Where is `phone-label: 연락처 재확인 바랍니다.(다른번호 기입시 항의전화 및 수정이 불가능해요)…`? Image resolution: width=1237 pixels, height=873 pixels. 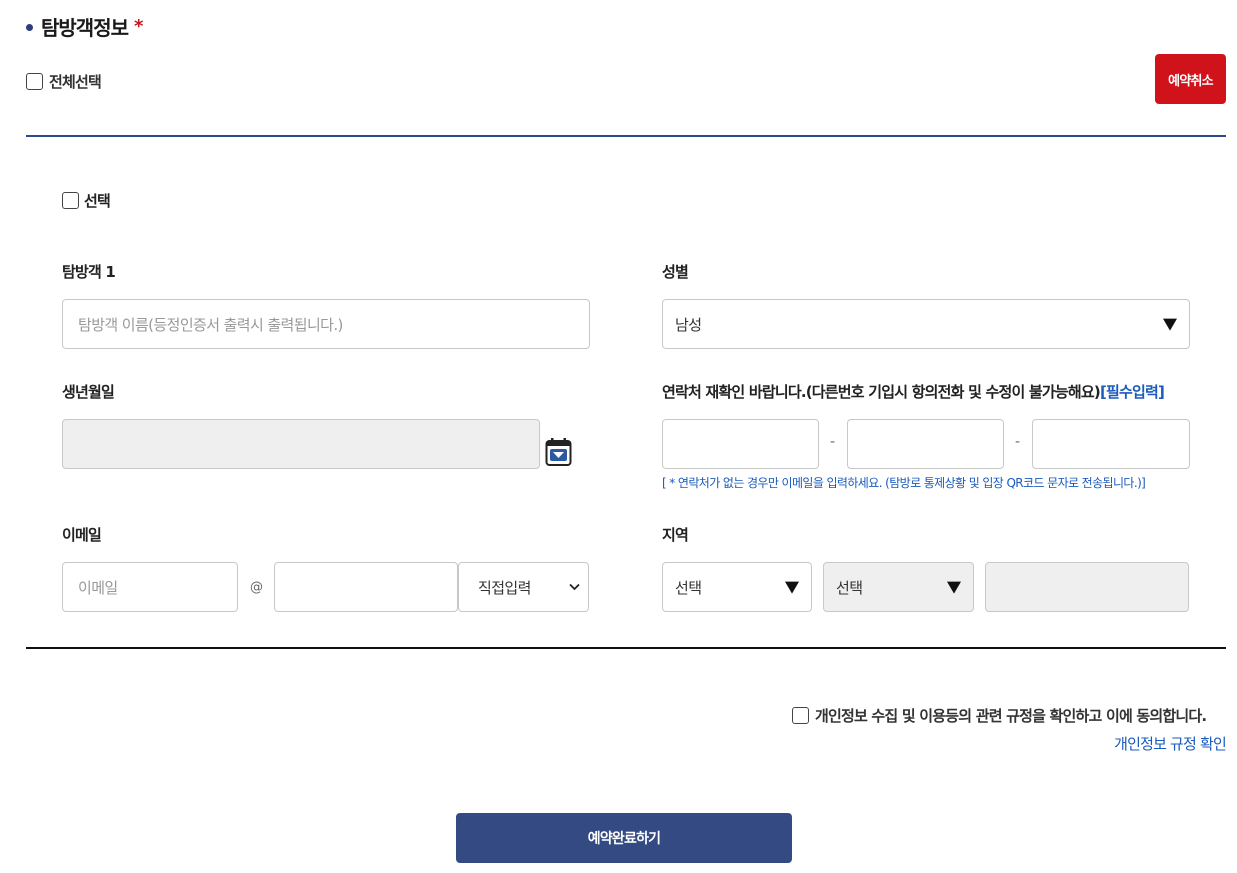 phone-label: 연락처 재확인 바랍니다.(다른번호 기입시 항의전화 및 수정이 불가능해요)… is located at coordinates (913, 391).